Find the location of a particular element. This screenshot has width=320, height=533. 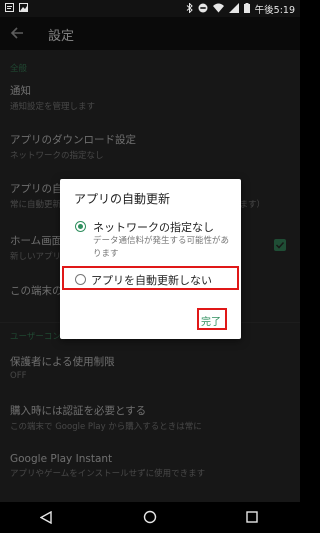

status-bar: 午後5:19 is located at coordinates (150, 8).